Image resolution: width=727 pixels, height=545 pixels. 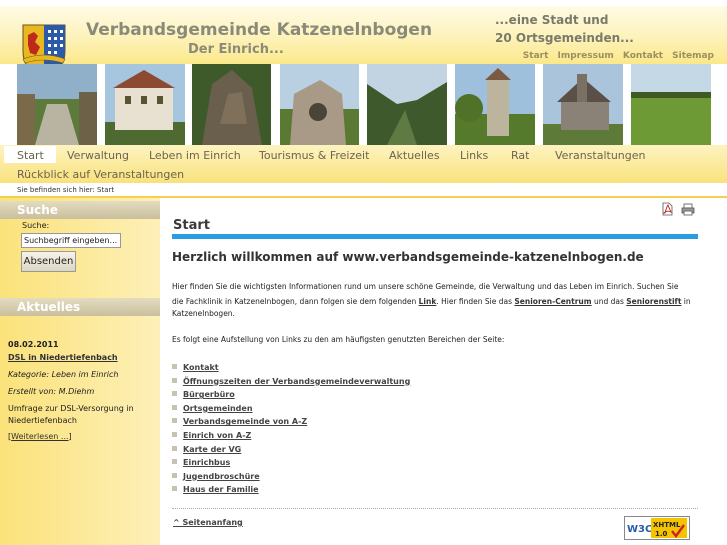 What do you see at coordinates (221, 476) in the screenshot?
I see `link-jugendbroschuere: Jugendbroschüre` at bounding box center [221, 476].